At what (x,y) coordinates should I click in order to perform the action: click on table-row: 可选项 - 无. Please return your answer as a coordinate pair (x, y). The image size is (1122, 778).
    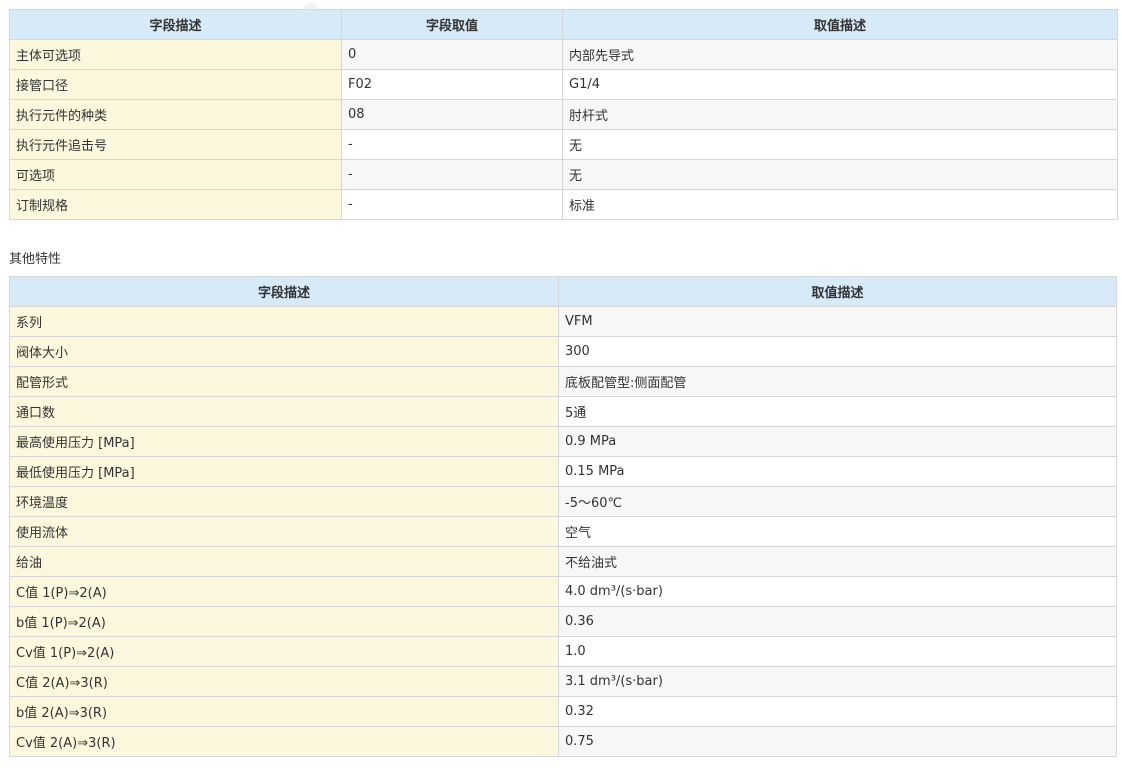
    Looking at the image, I should click on (563, 174).